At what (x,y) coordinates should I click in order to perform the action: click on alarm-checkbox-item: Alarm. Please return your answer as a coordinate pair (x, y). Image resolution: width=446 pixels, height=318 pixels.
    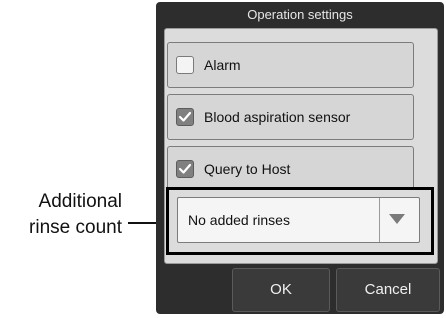
    Looking at the image, I should click on (290, 65).